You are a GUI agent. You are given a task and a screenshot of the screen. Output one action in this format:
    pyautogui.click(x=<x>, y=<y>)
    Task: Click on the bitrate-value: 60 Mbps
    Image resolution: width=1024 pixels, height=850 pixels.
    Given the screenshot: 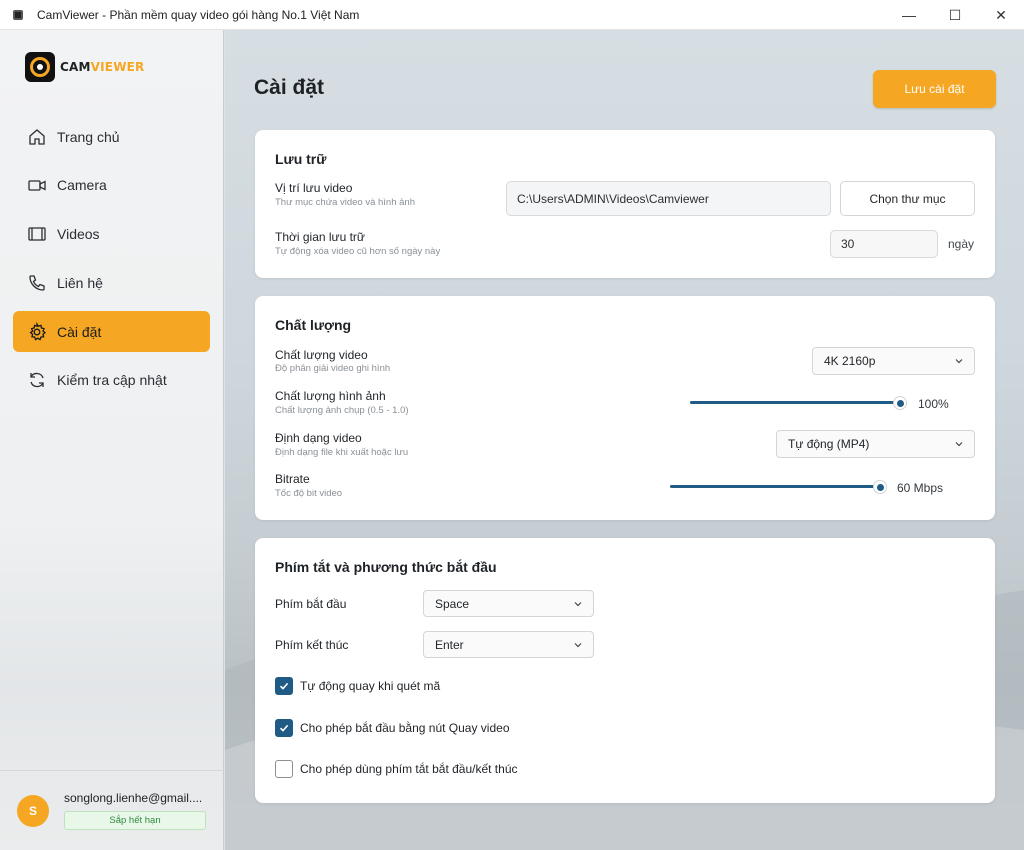 What is the action you would take?
    pyautogui.click(x=920, y=488)
    